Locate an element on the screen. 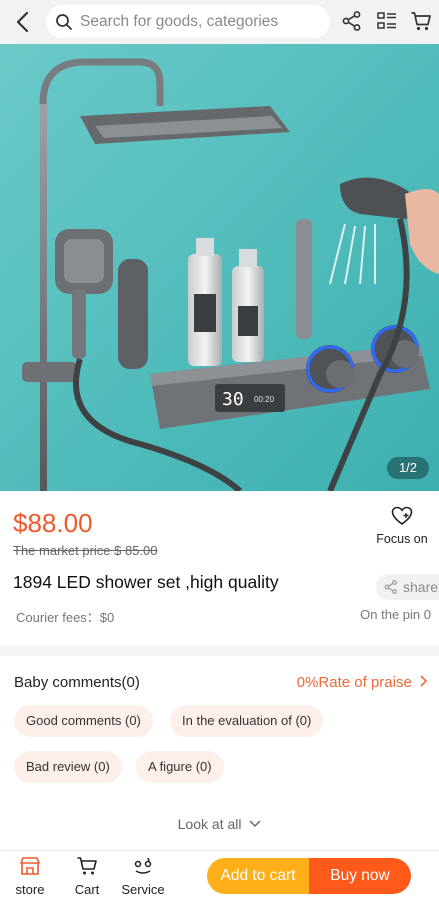 The height and width of the screenshot is (900, 439). market-price: The market price $ 85.00 is located at coordinates (85, 550).